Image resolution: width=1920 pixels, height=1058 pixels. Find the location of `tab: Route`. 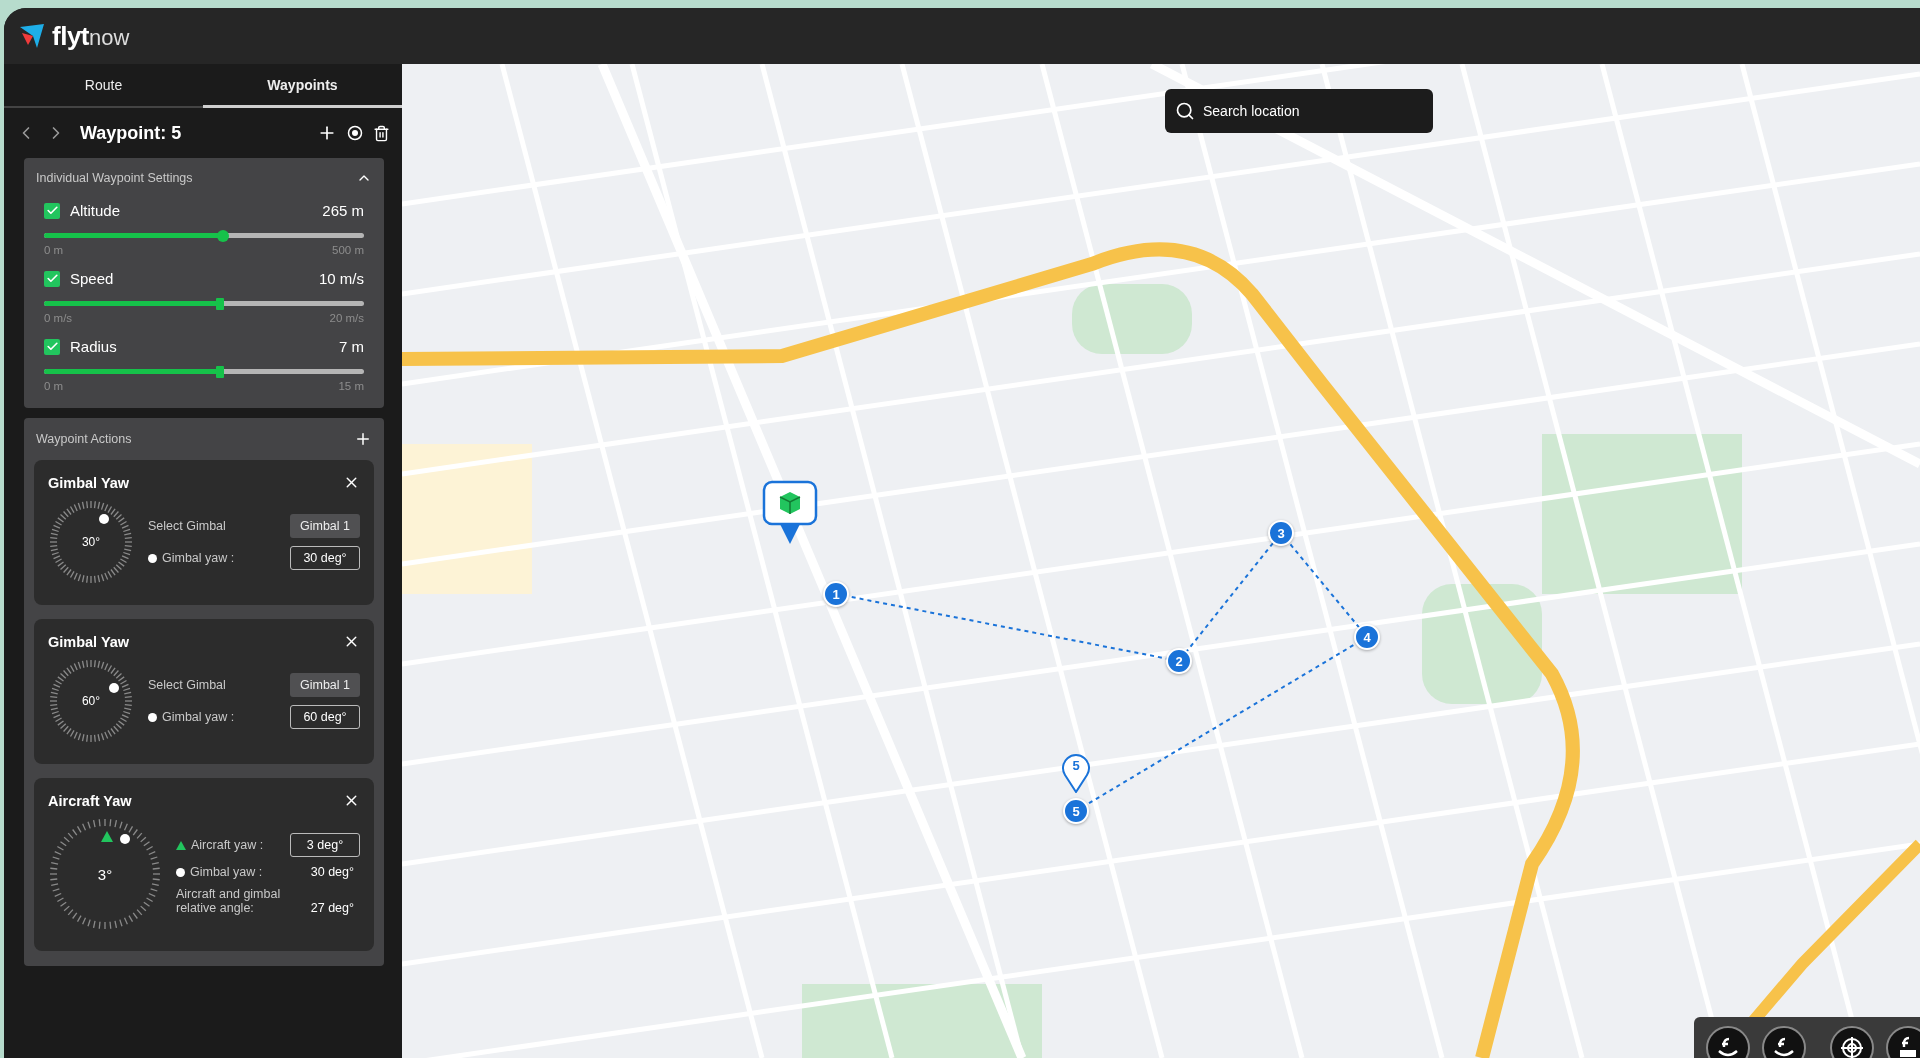

tab: Route is located at coordinates (103, 86).